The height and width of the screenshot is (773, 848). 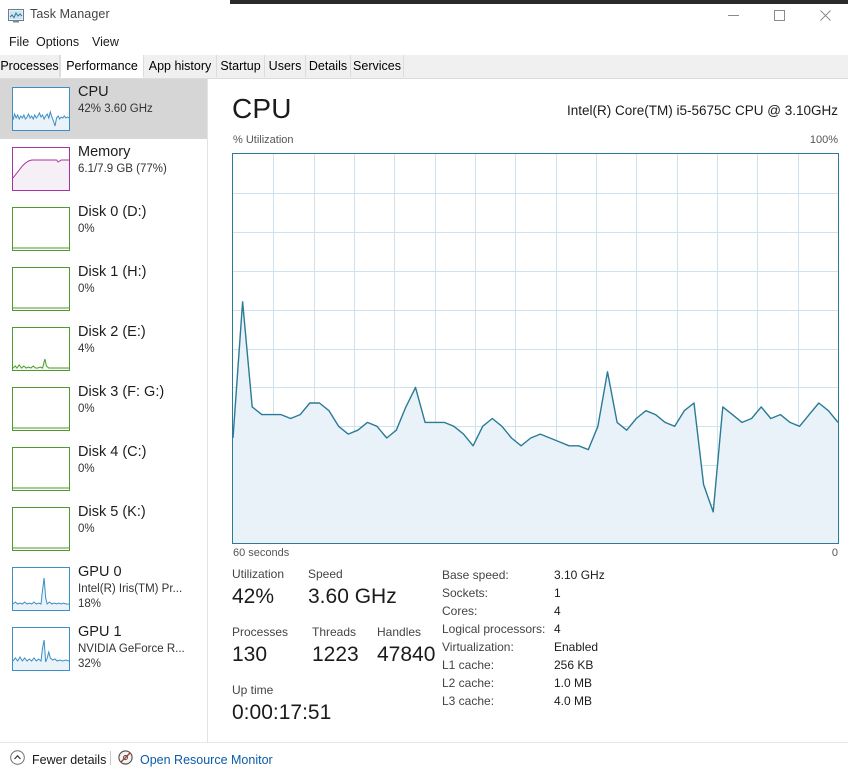 What do you see at coordinates (112, 272) in the screenshot?
I see `sidebar-item-title: Disk 1 (H:)` at bounding box center [112, 272].